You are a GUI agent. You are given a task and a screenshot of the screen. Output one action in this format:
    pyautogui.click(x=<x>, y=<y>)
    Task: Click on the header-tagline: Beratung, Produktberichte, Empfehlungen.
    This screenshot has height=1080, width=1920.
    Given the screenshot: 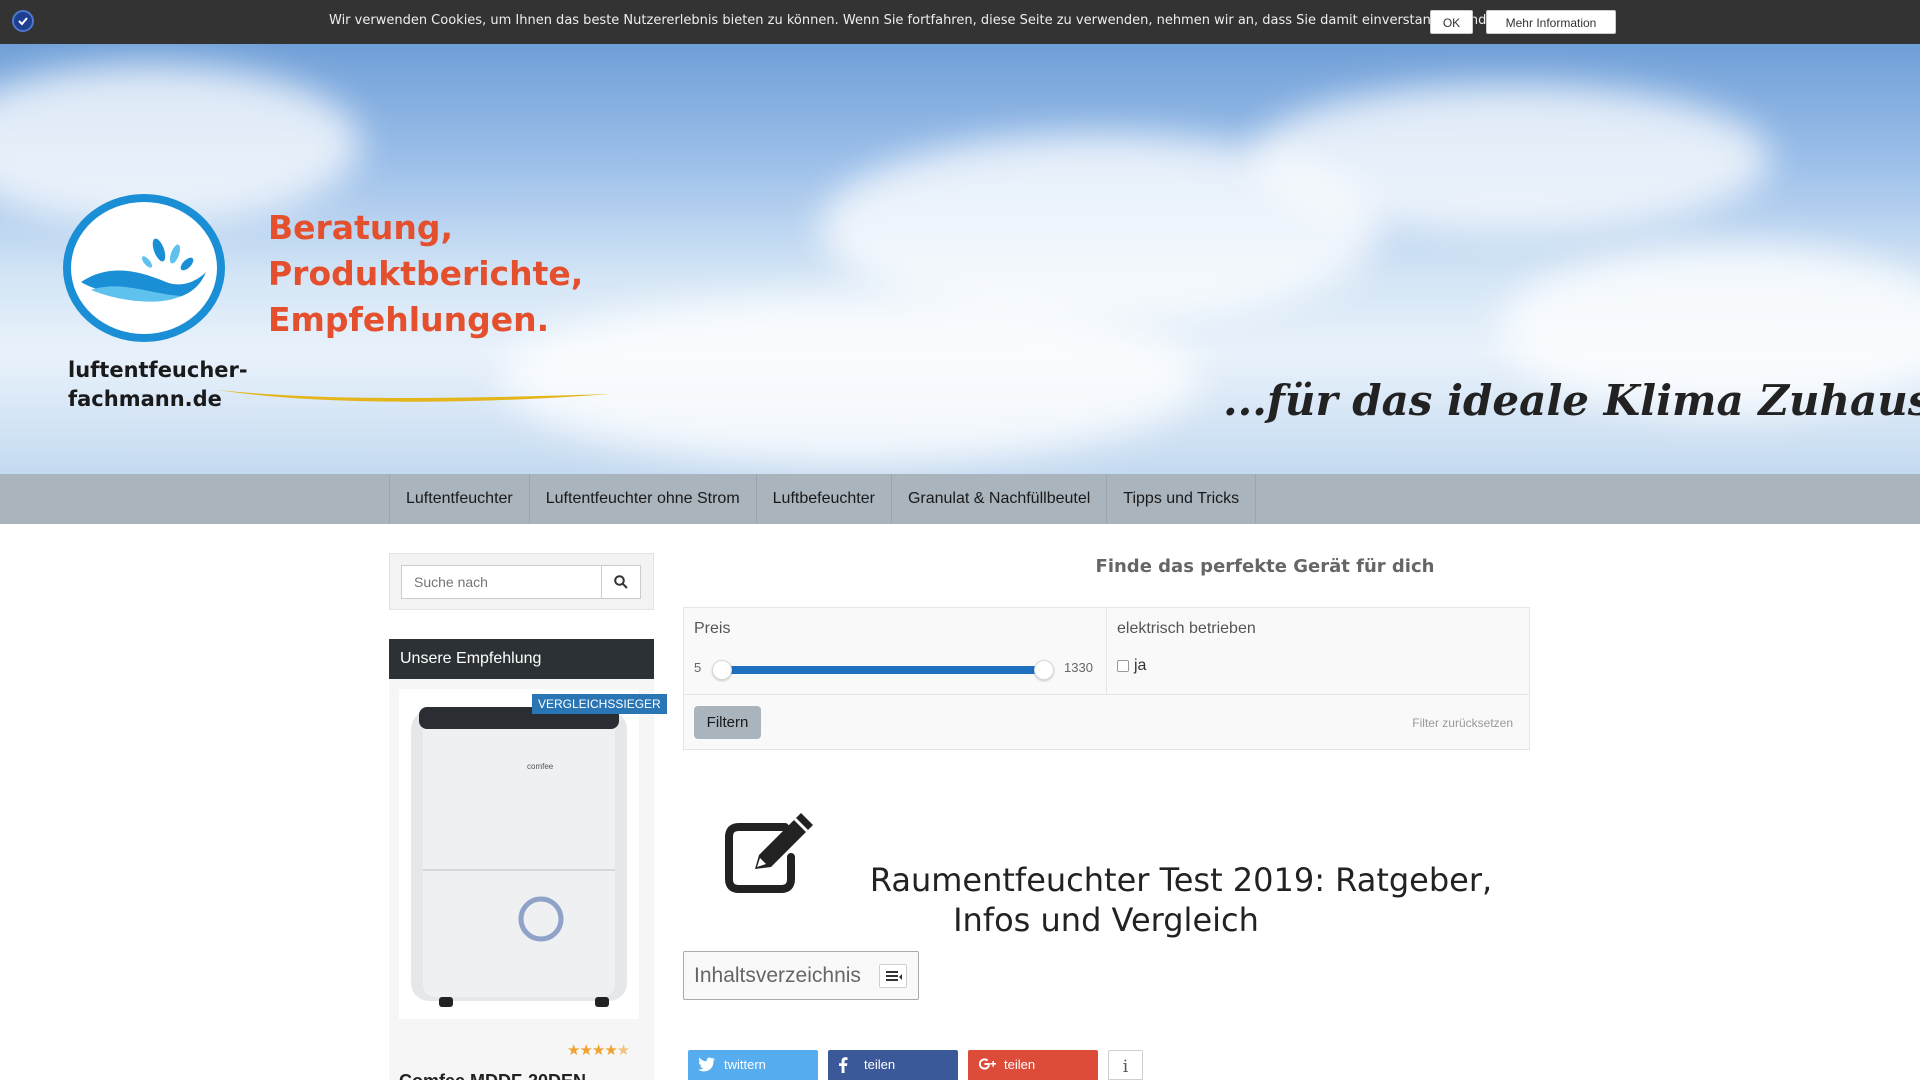 What is the action you would take?
    pyautogui.click(x=425, y=274)
    